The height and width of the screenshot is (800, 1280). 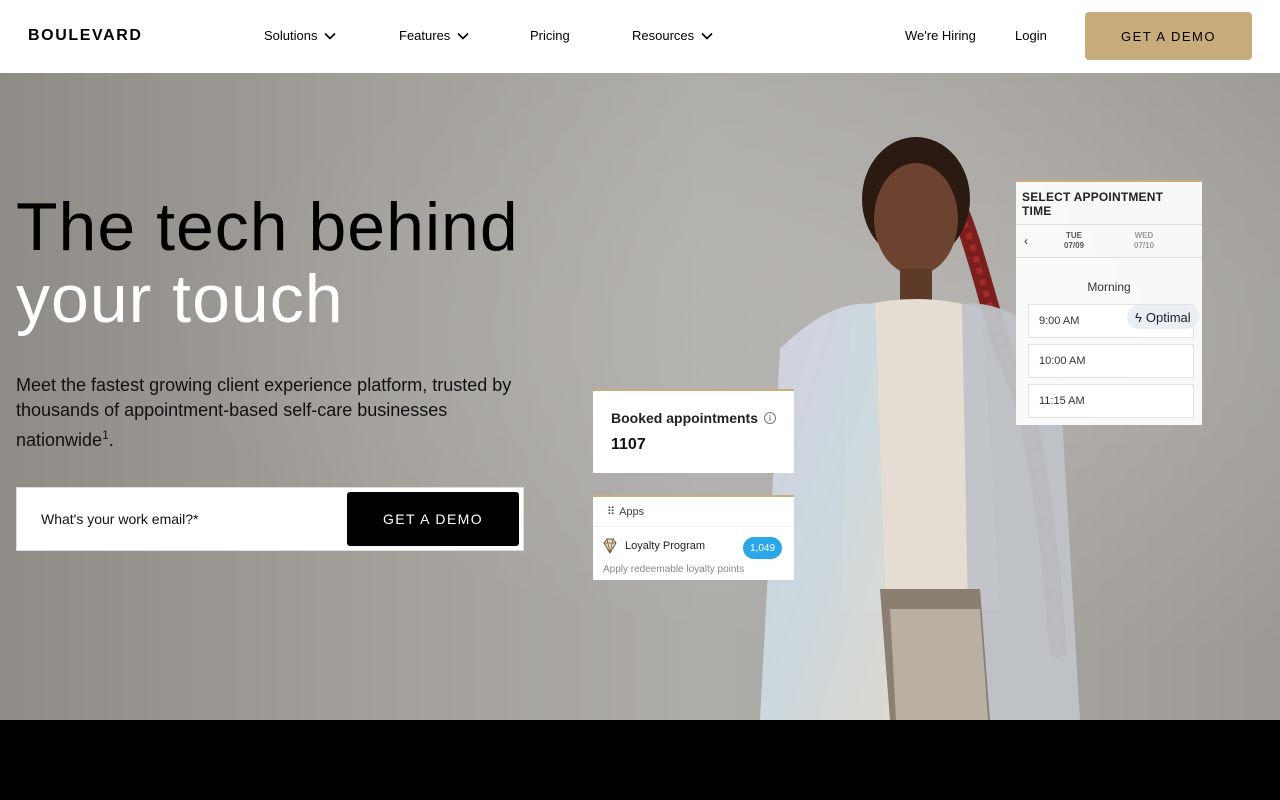 What do you see at coordinates (1031, 35) in the screenshot?
I see `nav-login-link: Login` at bounding box center [1031, 35].